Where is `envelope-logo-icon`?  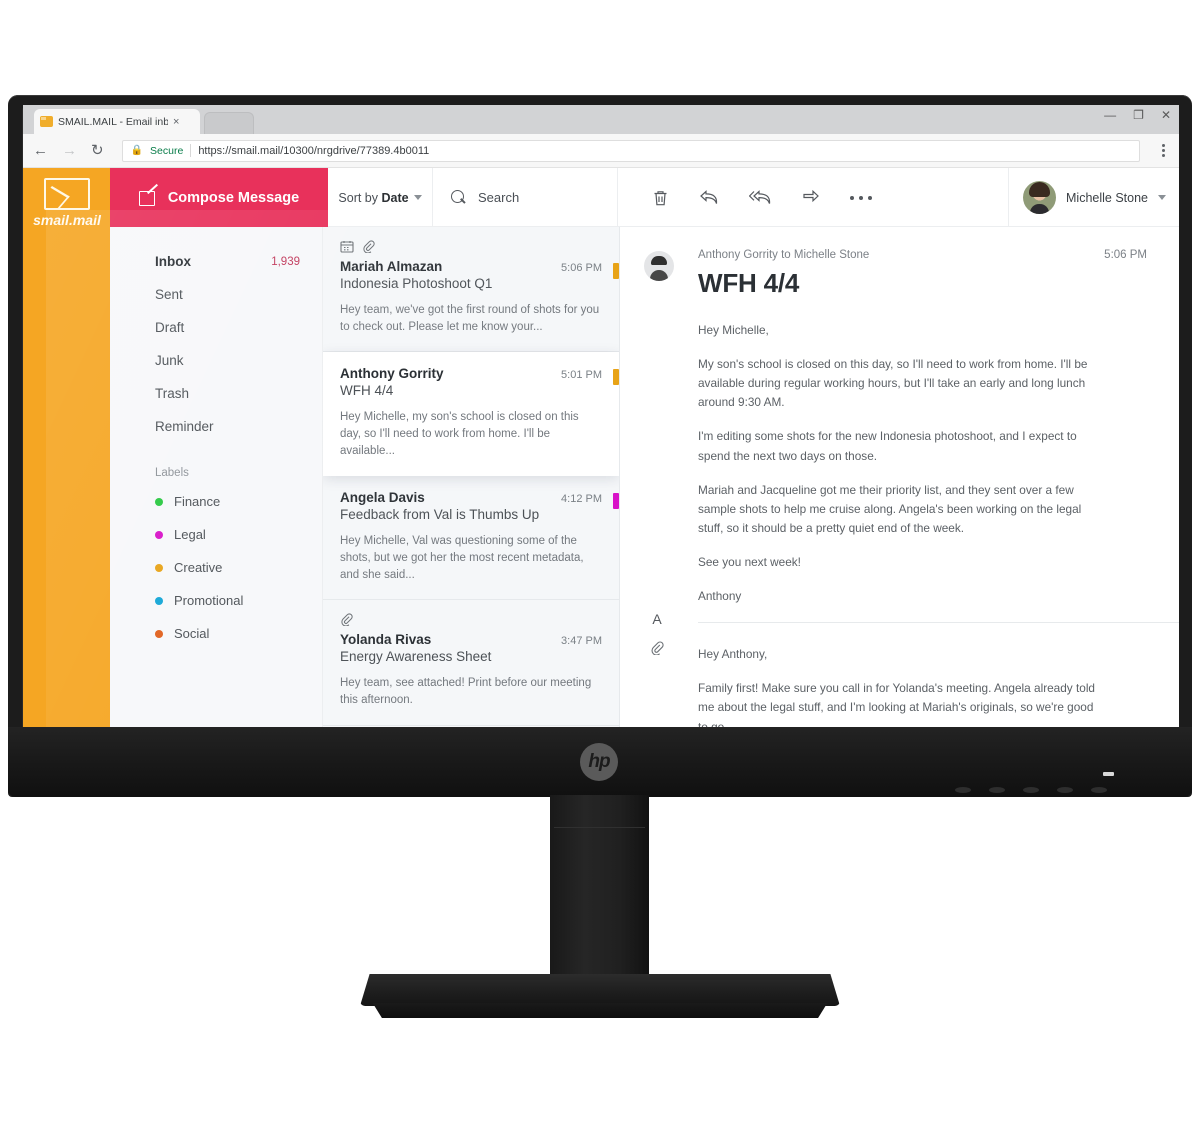 envelope-logo-icon is located at coordinates (67, 194).